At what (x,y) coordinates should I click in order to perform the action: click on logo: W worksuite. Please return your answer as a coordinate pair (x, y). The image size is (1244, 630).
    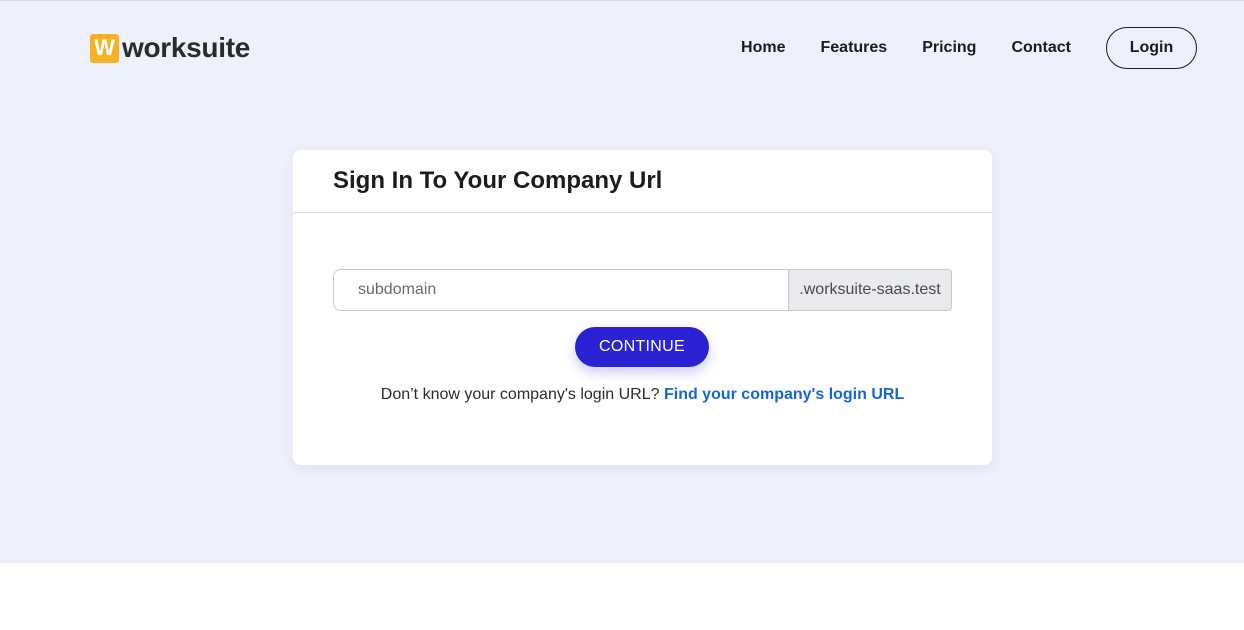
    Looking at the image, I should click on (170, 47).